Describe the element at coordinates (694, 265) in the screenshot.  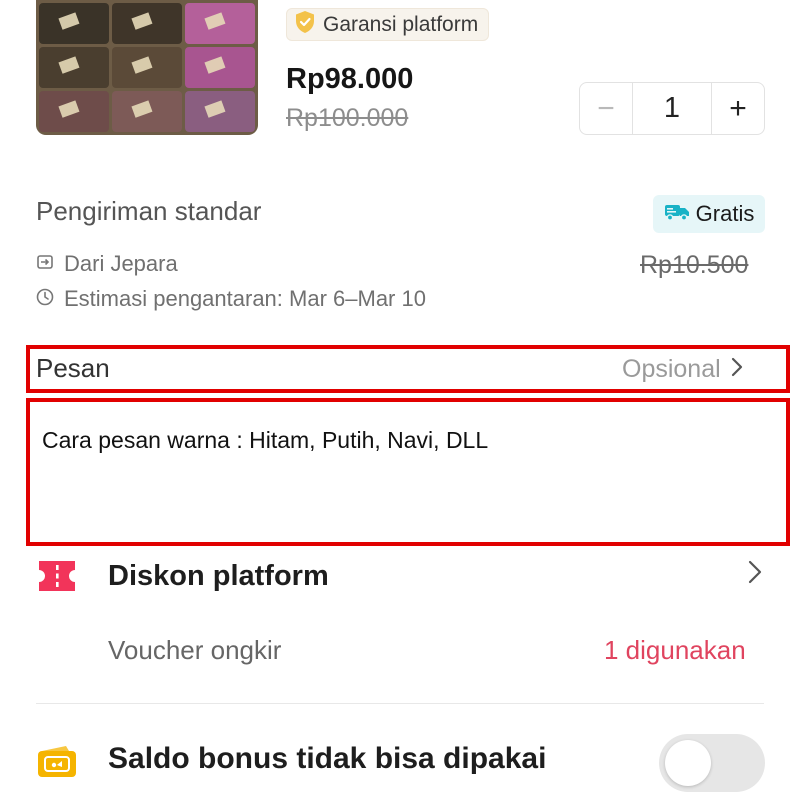
I see `shipping-original-cost: Rp10.500` at that location.